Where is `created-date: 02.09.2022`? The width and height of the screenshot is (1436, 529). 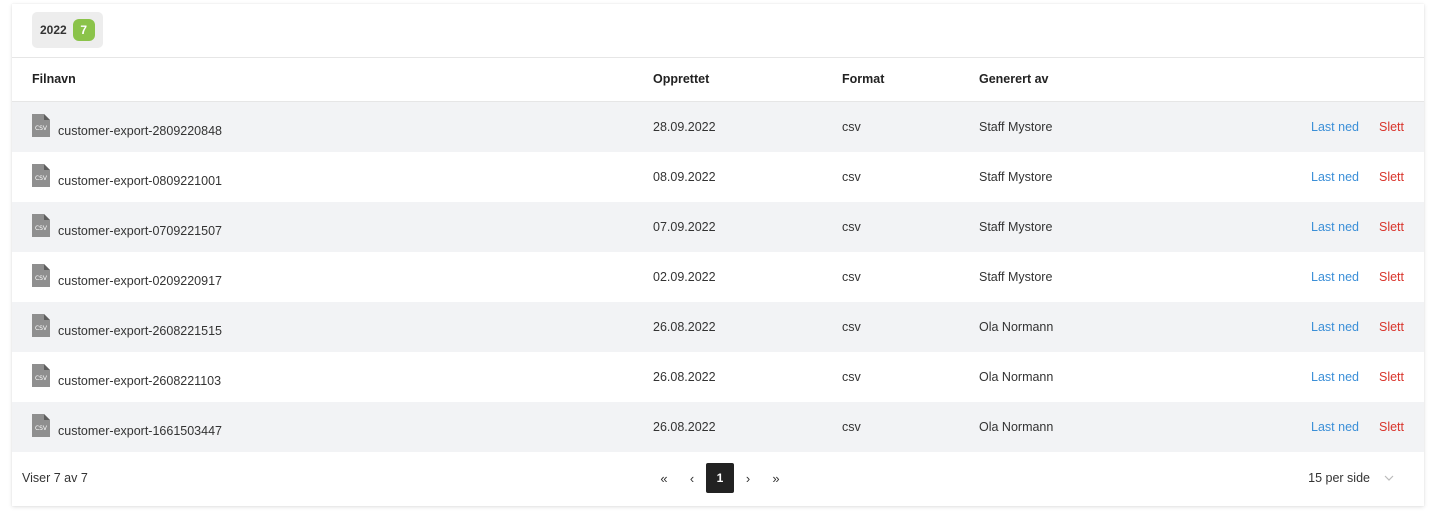
created-date: 02.09.2022 is located at coordinates (684, 277).